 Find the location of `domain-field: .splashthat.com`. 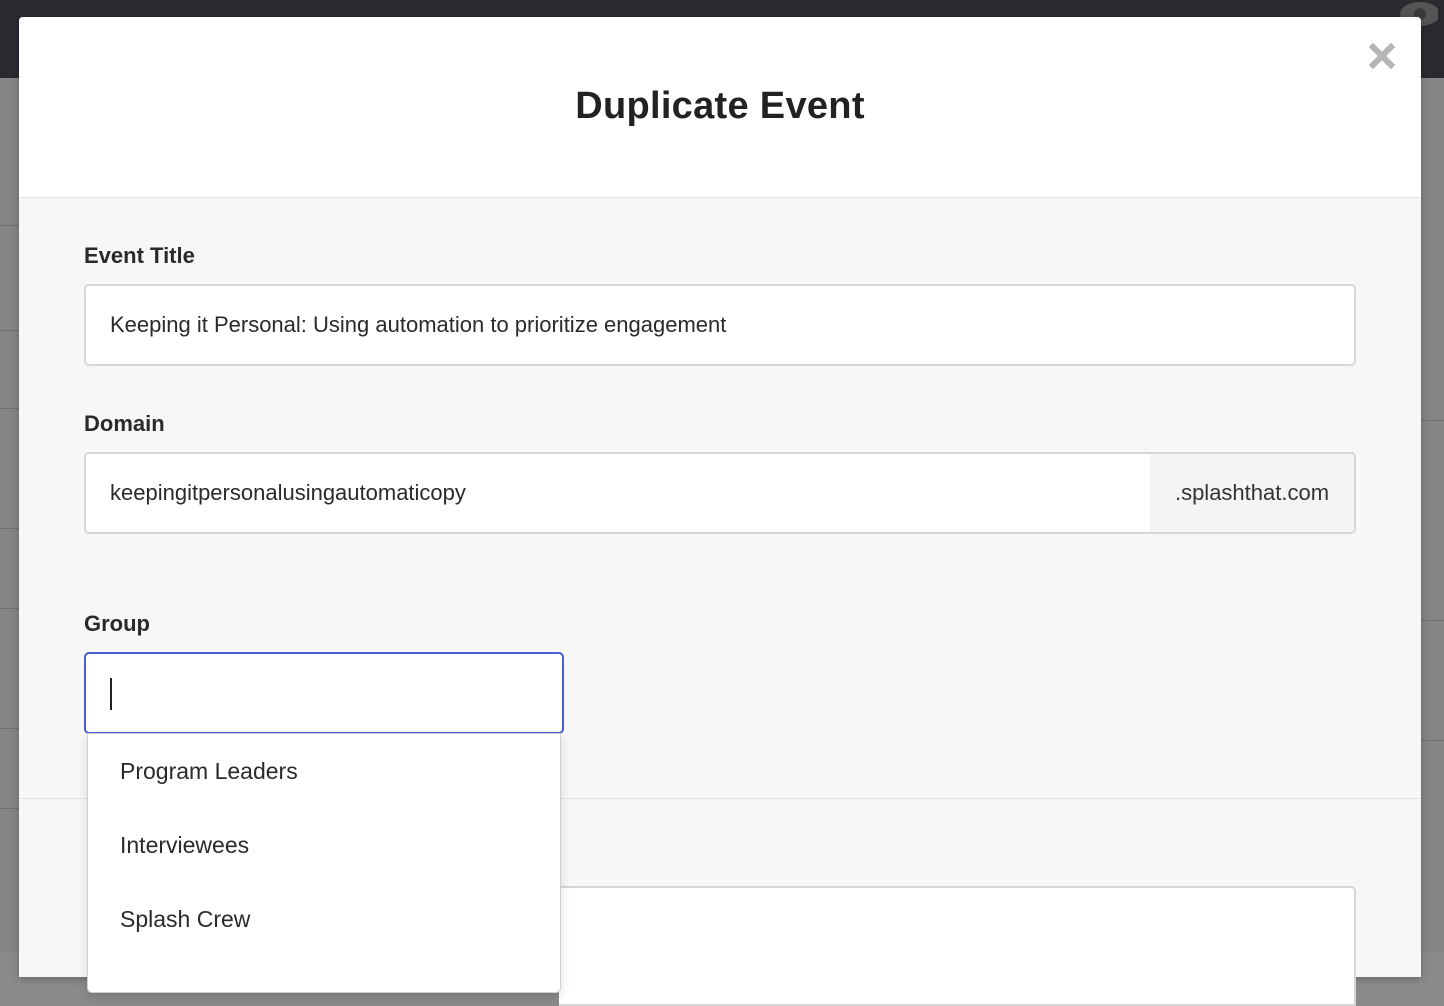

domain-field: .splashthat.com is located at coordinates (720, 493).